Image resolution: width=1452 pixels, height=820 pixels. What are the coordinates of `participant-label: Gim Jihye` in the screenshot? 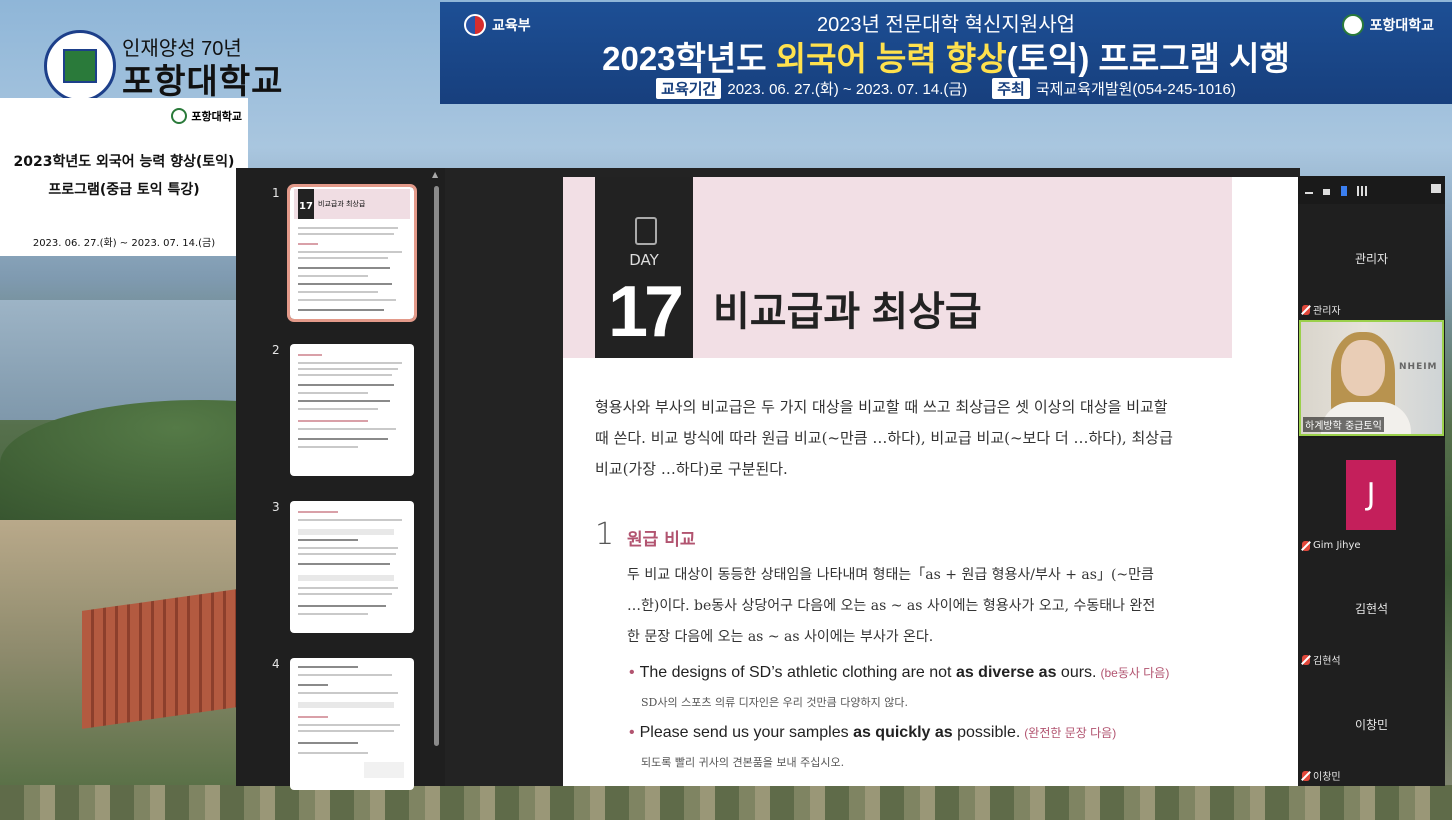 It's located at (1331, 545).